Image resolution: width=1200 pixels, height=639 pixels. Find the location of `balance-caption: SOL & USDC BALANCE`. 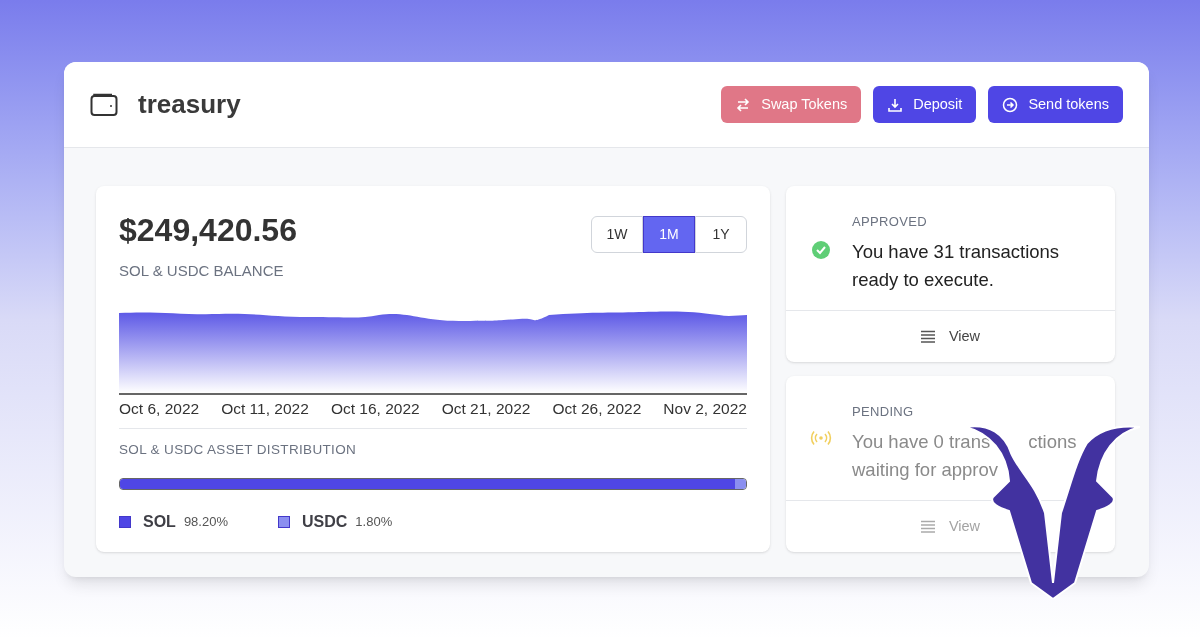

balance-caption: SOL & USDC BALANCE is located at coordinates (202, 271).